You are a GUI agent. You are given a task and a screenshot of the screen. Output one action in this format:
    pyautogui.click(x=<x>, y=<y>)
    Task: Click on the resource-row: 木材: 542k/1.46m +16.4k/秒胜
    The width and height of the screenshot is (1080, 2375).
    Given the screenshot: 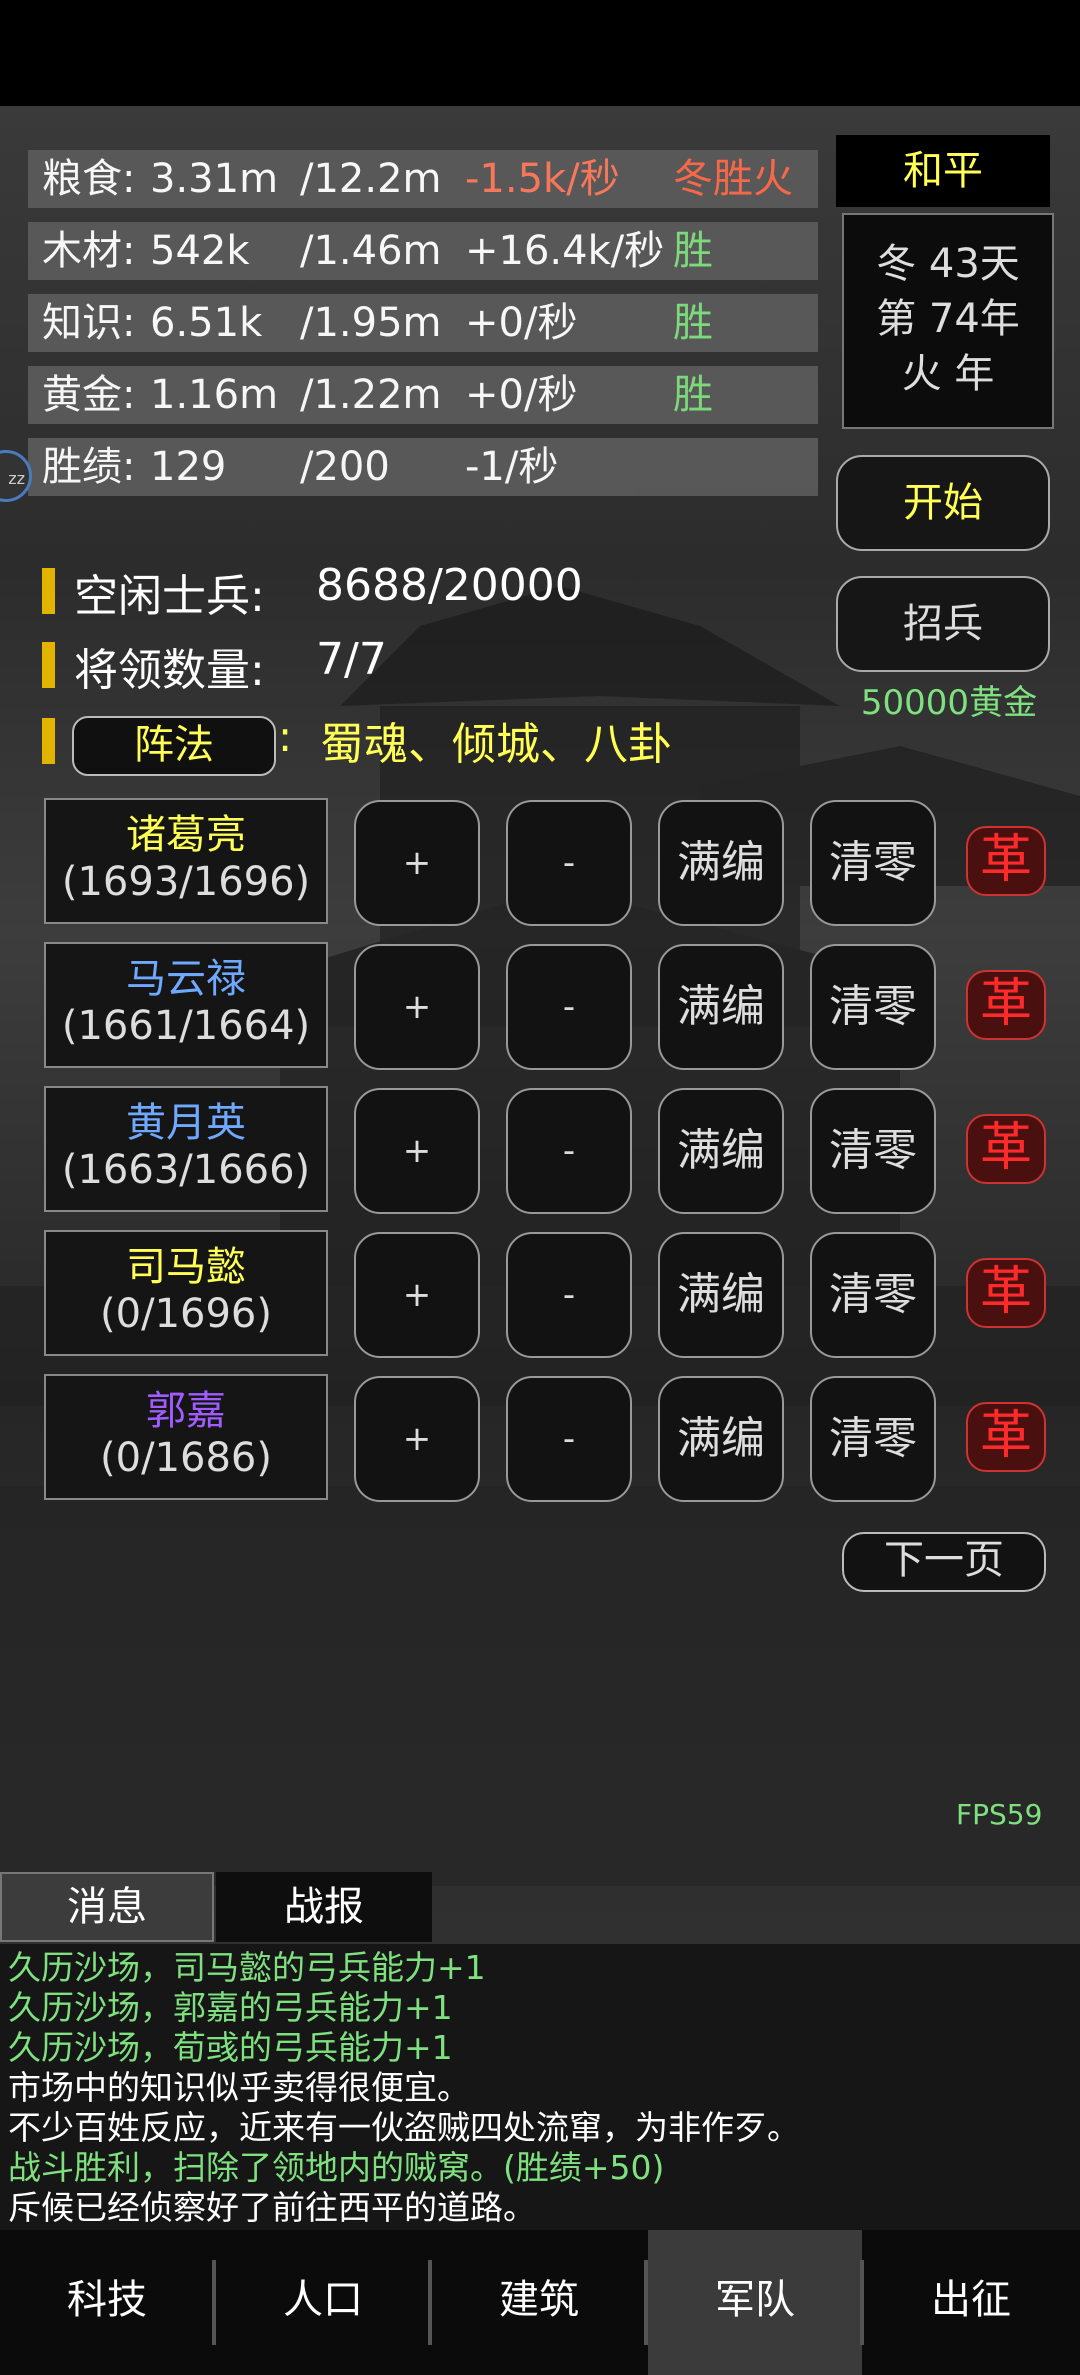 What is the action you would take?
    pyautogui.click(x=423, y=251)
    